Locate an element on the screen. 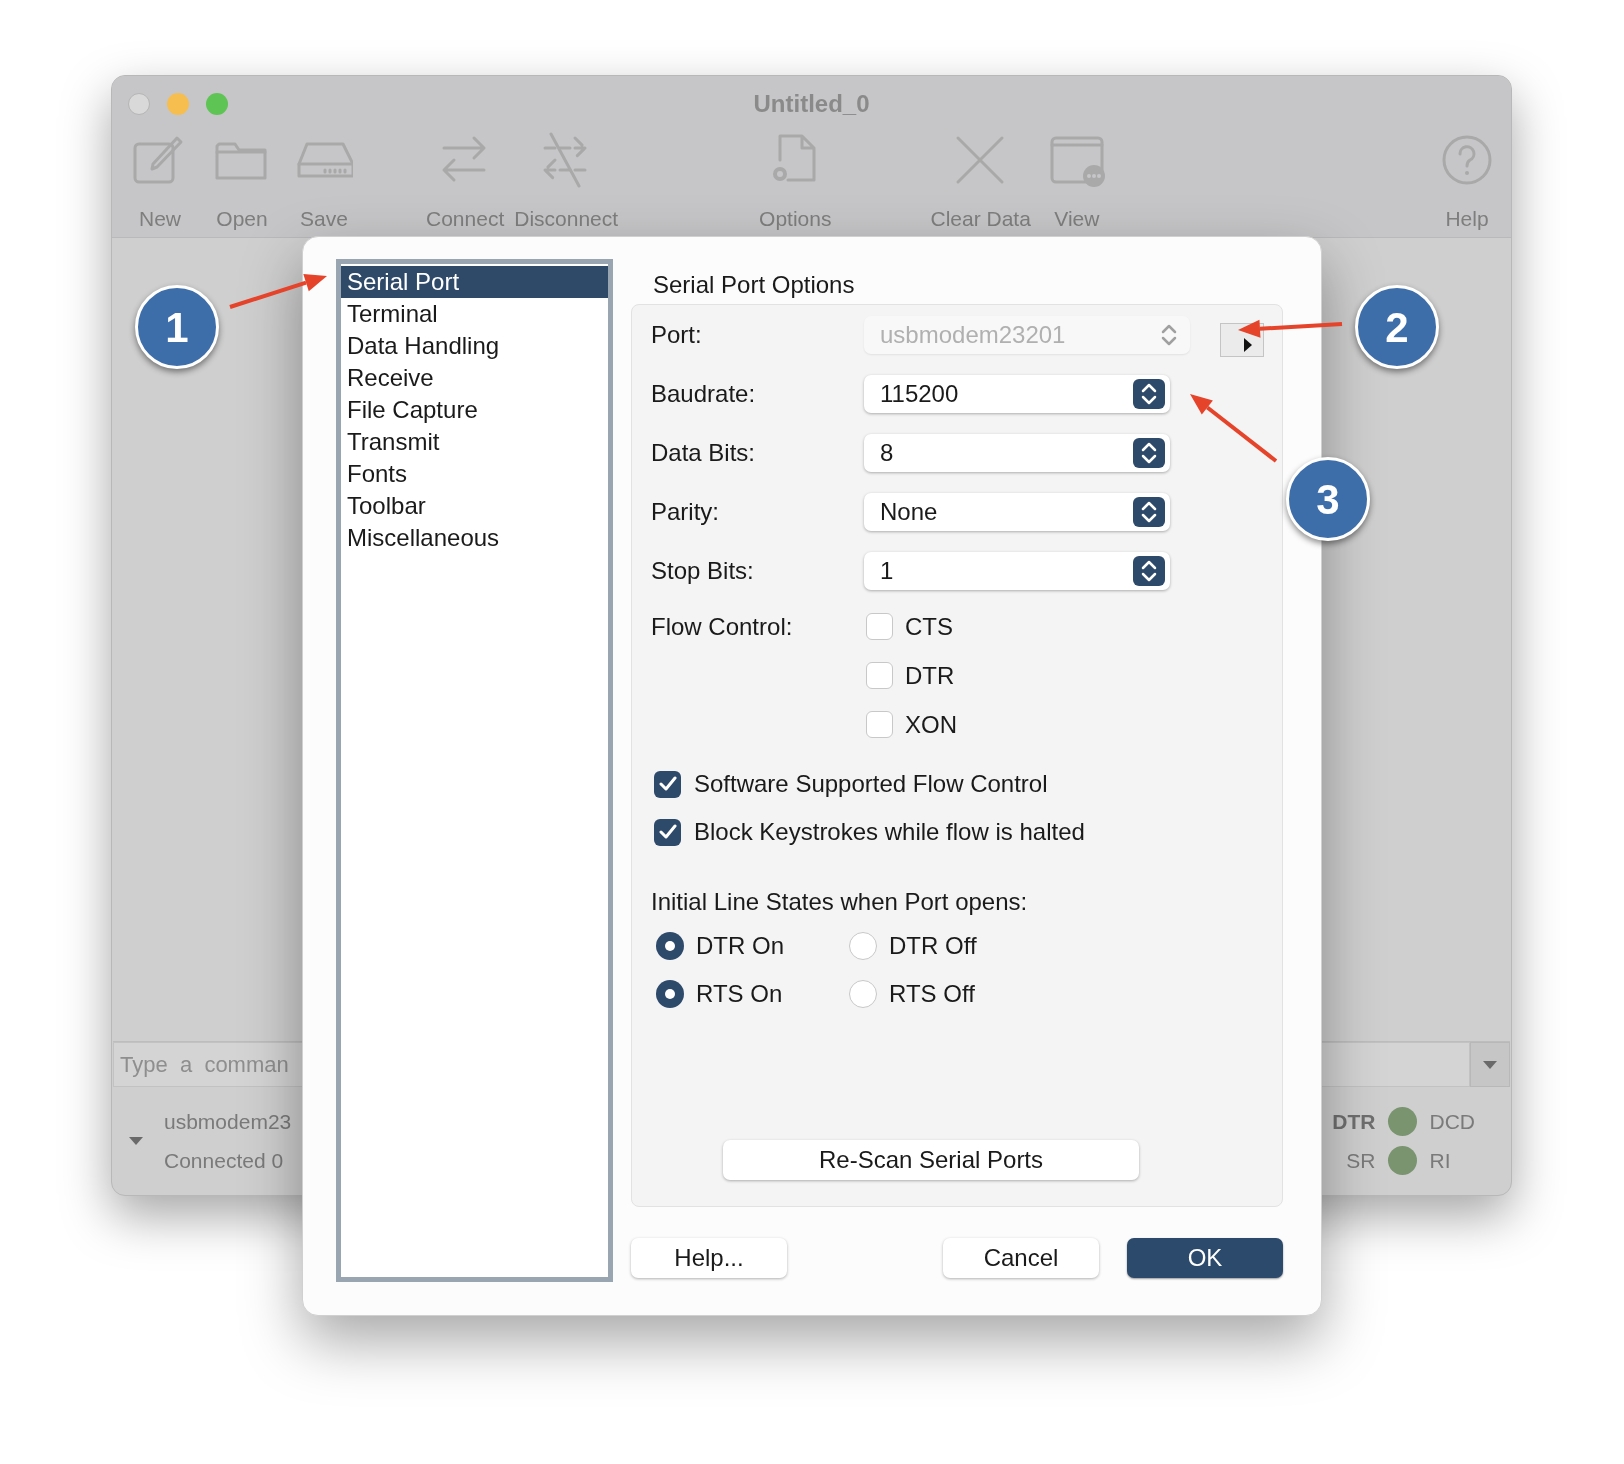  triangle-icon is located at coordinates (1248, 344).